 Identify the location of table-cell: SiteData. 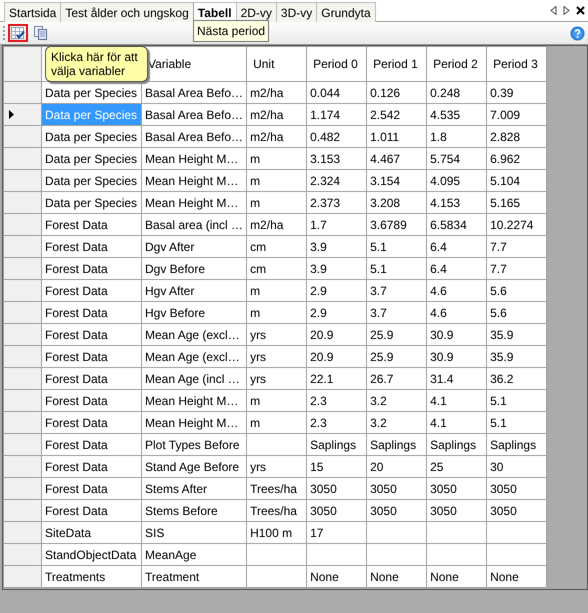
(92, 533).